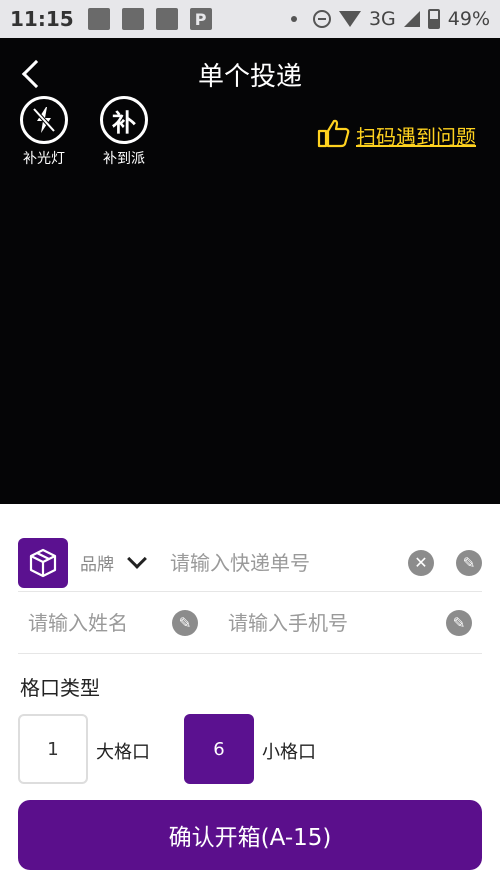  I want to click on large-slot-option: 1, so click(53, 749).